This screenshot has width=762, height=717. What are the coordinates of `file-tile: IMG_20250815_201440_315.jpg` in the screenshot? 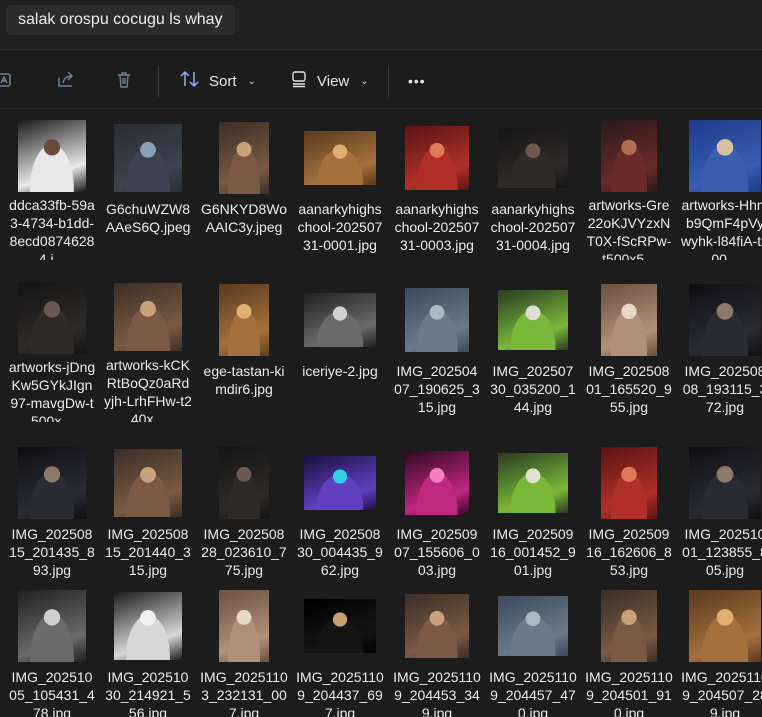 It's located at (148, 515).